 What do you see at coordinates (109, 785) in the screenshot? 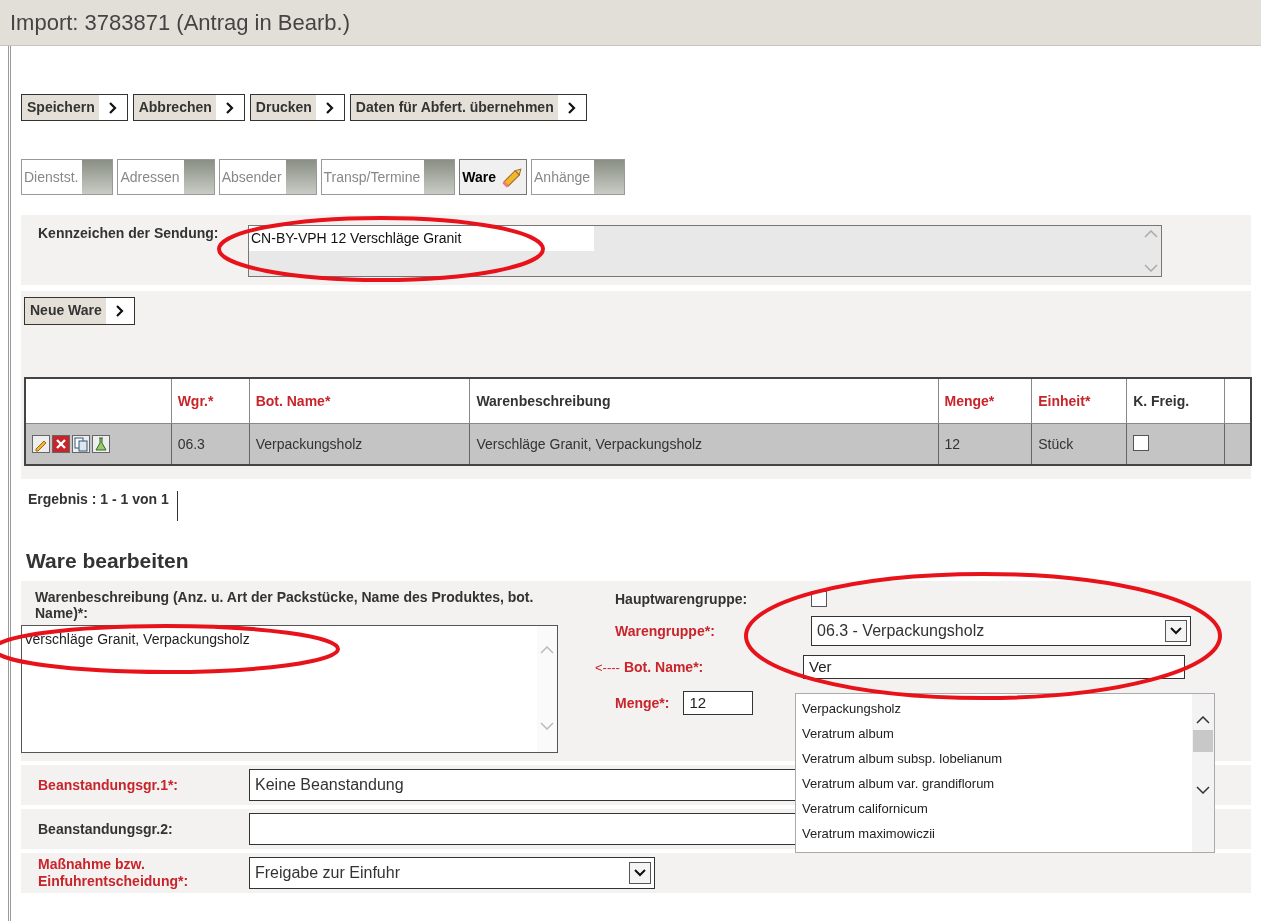
I see `field-label: Beanstandungsgr.1*:` at bounding box center [109, 785].